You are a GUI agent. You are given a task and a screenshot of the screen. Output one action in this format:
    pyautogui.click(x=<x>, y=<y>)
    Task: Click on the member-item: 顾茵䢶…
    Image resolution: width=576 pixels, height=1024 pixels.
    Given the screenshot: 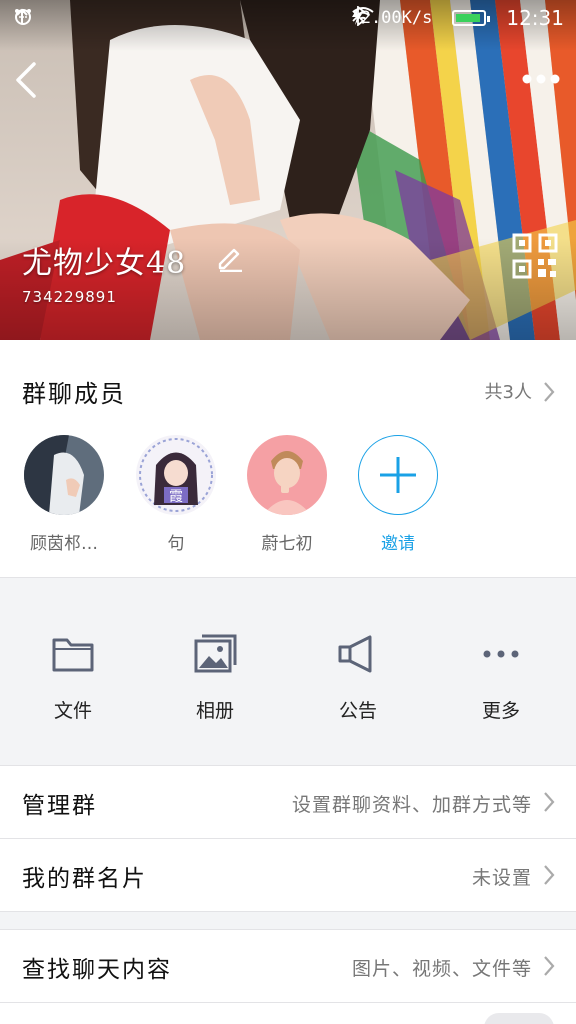 What is the action you would take?
    pyautogui.click(x=64, y=494)
    